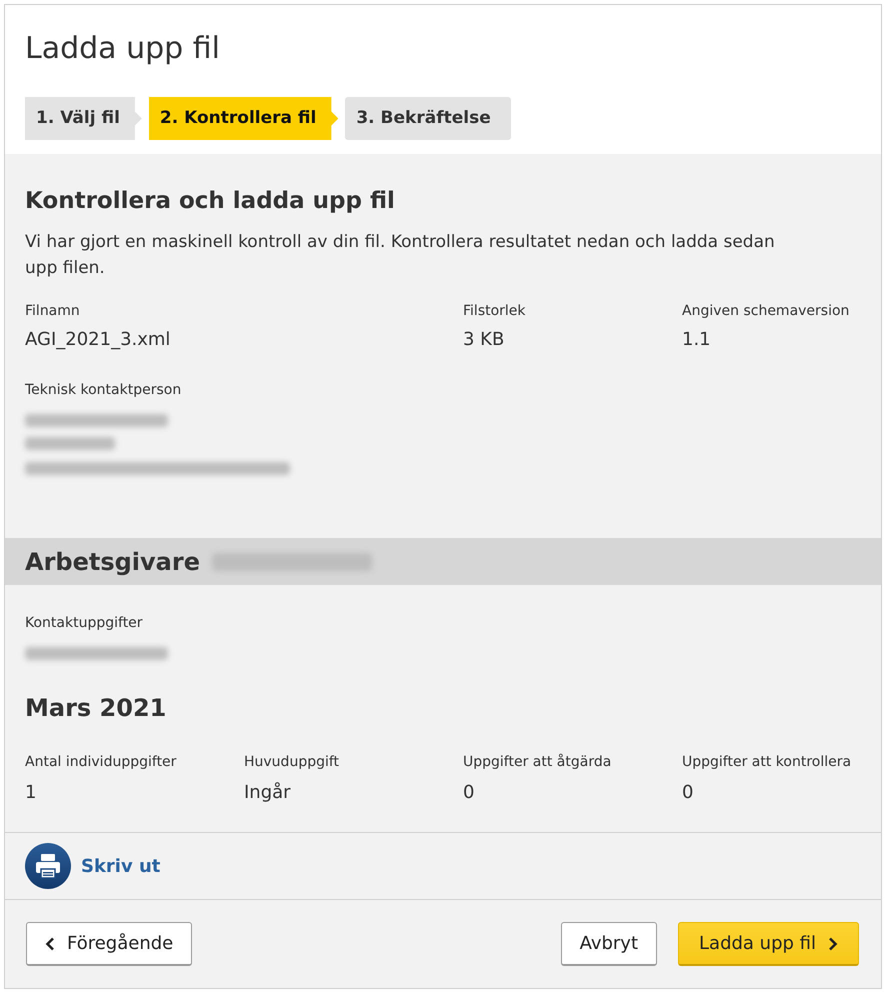  I want to click on section-heading: Kontrollera och ladda upp fil, so click(210, 201).